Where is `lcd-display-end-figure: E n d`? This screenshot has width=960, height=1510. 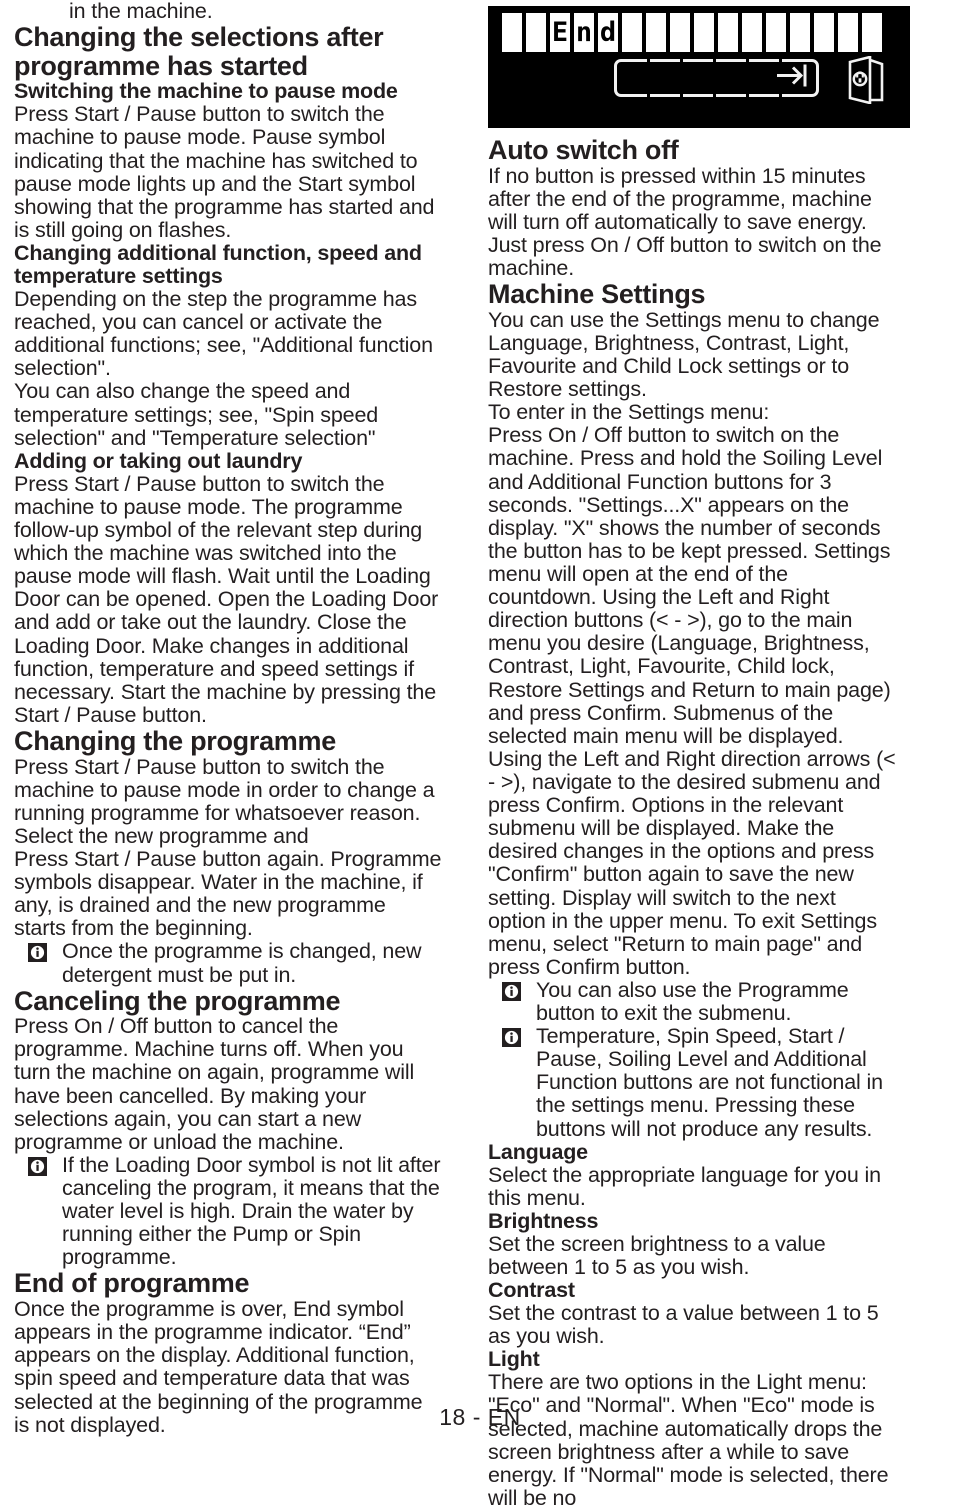 lcd-display-end-figure: E n d is located at coordinates (699, 67).